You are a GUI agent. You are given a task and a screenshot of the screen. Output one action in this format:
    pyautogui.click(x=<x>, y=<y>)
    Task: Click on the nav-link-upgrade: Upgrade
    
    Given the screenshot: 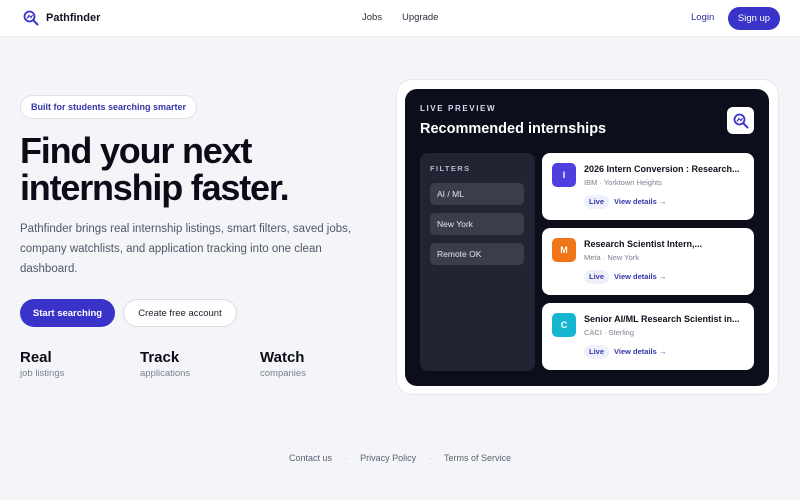 What is the action you would take?
    pyautogui.click(x=420, y=17)
    